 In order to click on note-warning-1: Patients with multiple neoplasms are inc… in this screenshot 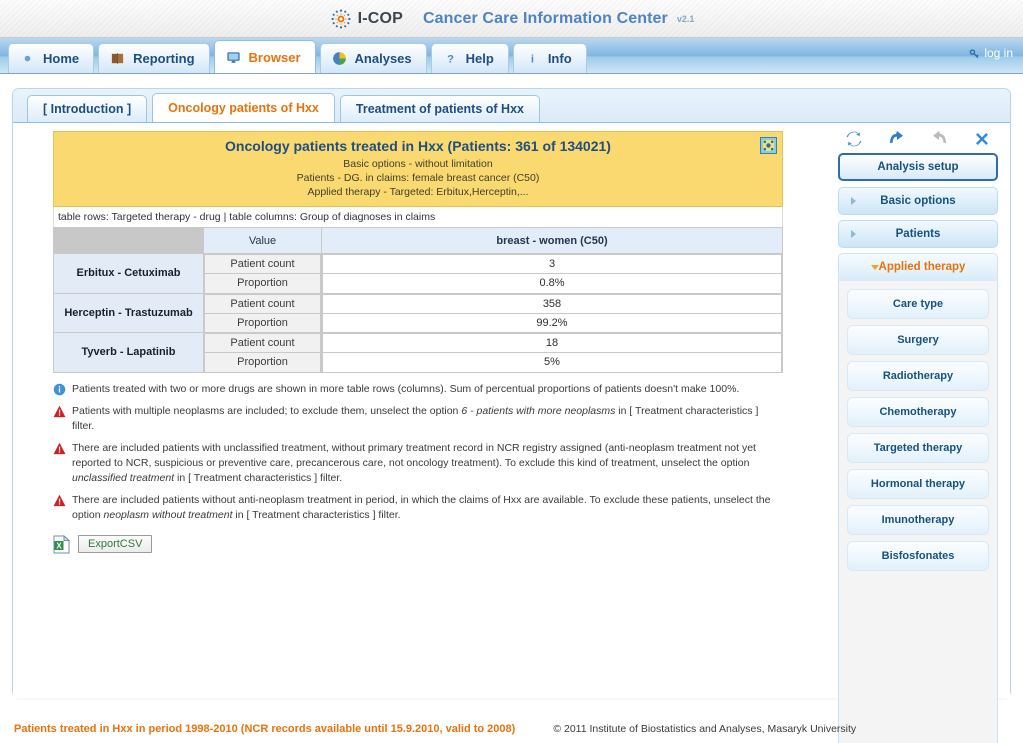, I will do `click(416, 419)`.